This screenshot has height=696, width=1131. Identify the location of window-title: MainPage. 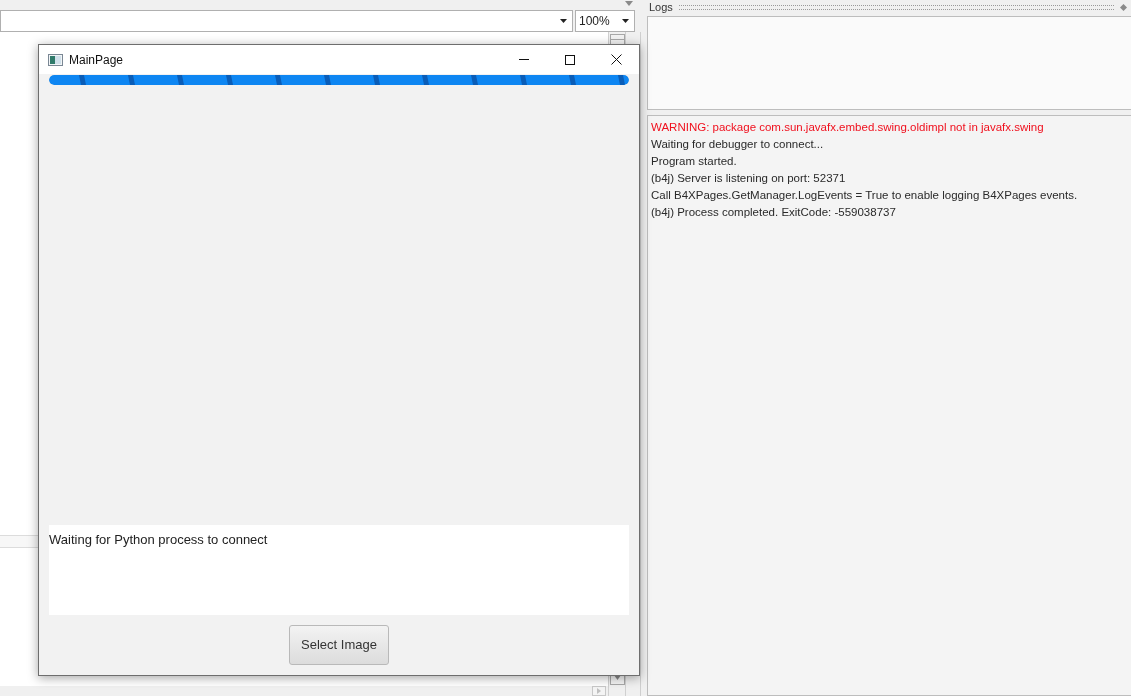
(96, 60).